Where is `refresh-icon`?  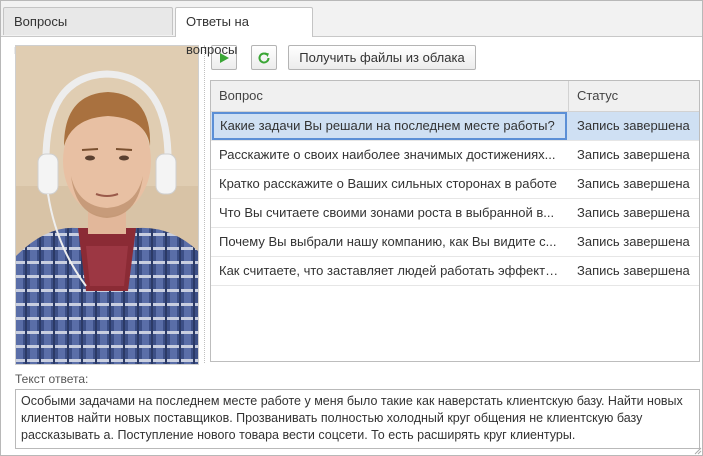 refresh-icon is located at coordinates (264, 58).